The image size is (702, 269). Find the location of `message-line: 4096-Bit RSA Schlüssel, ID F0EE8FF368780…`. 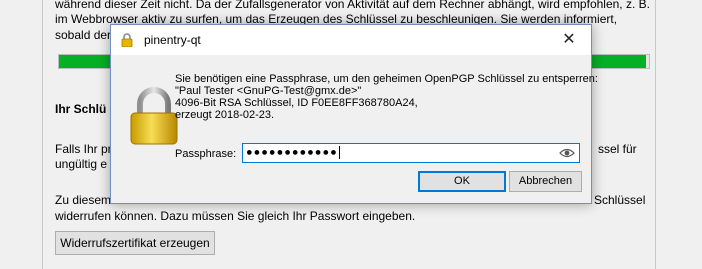

message-line: 4096-Bit RSA Schlüssel, ID F0EE8FF368780… is located at coordinates (296, 103).